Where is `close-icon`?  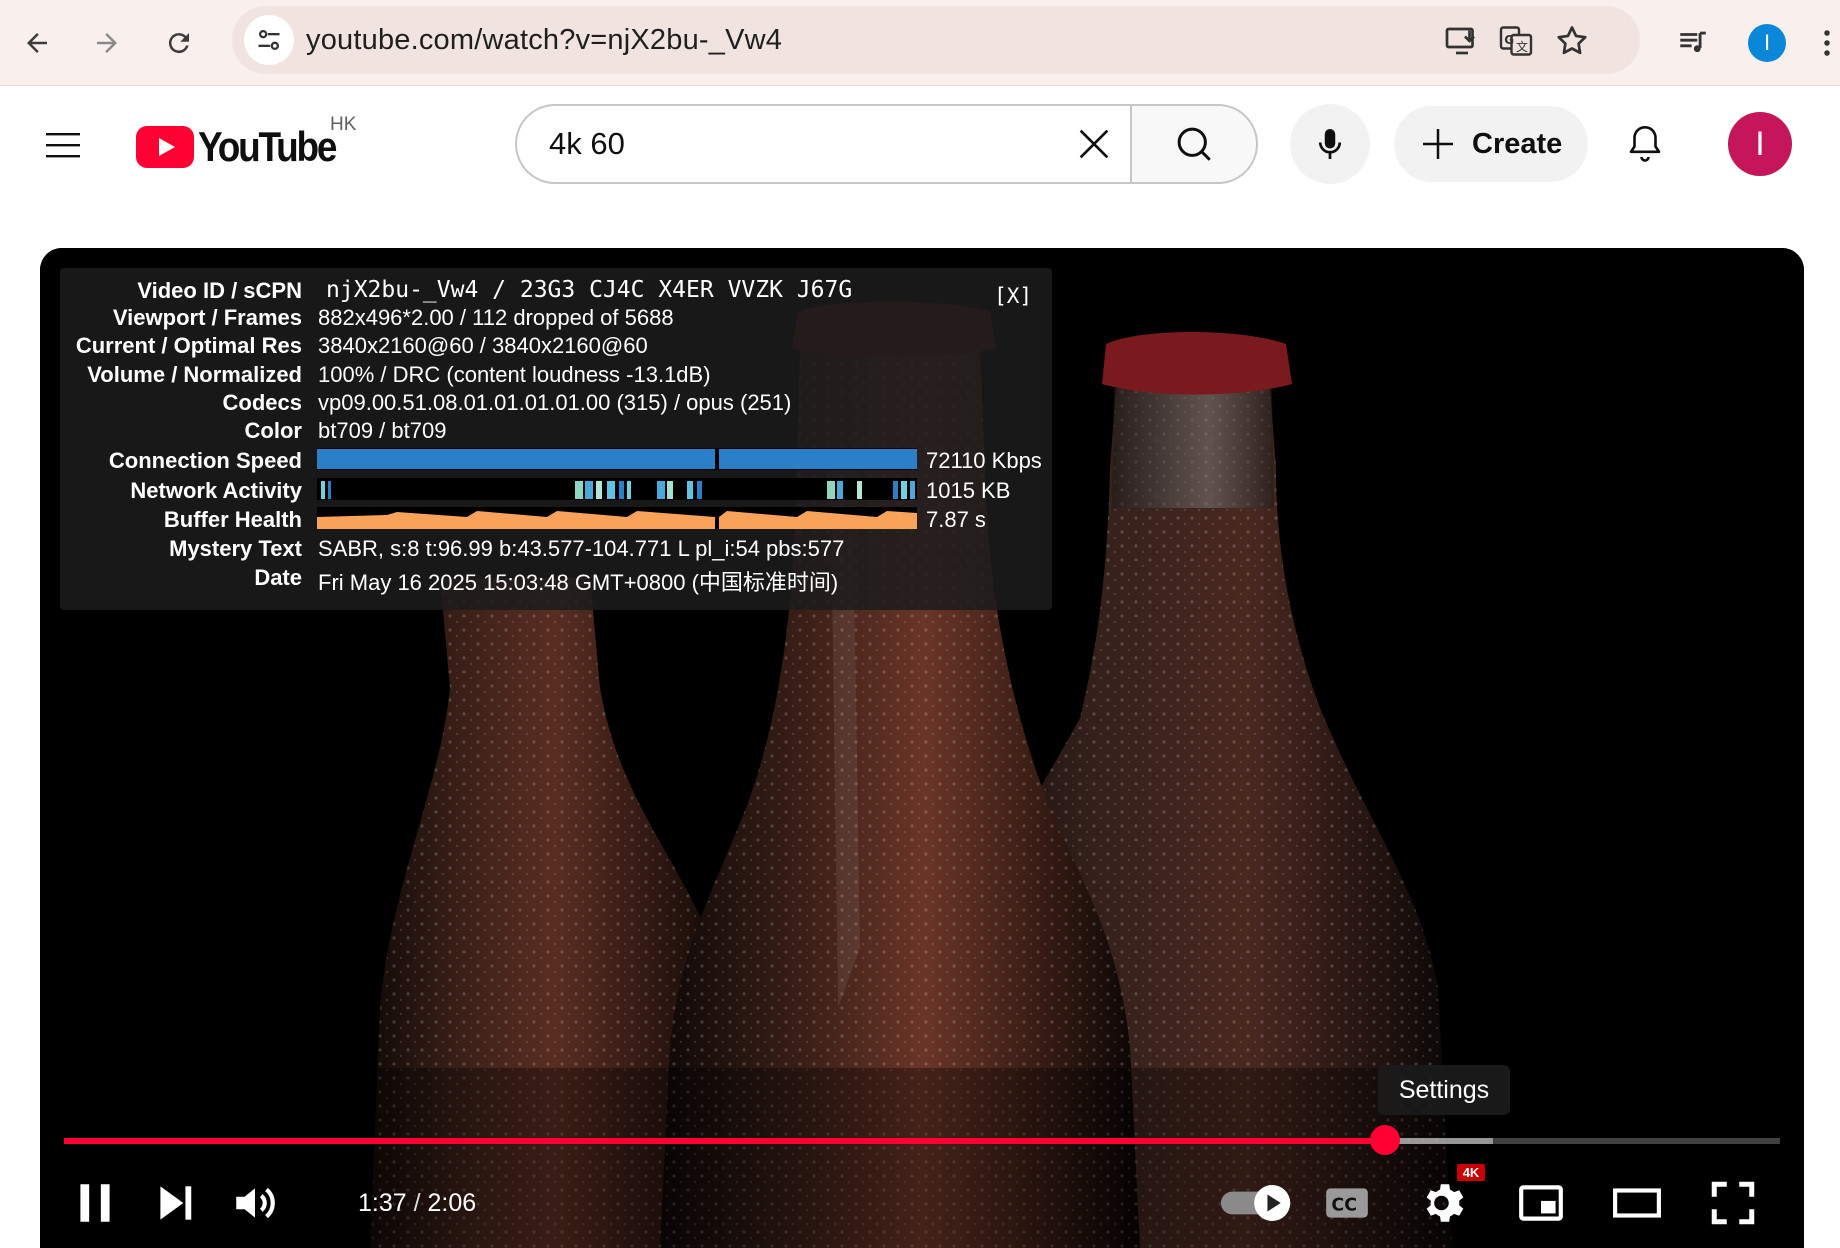
close-icon is located at coordinates (1094, 144).